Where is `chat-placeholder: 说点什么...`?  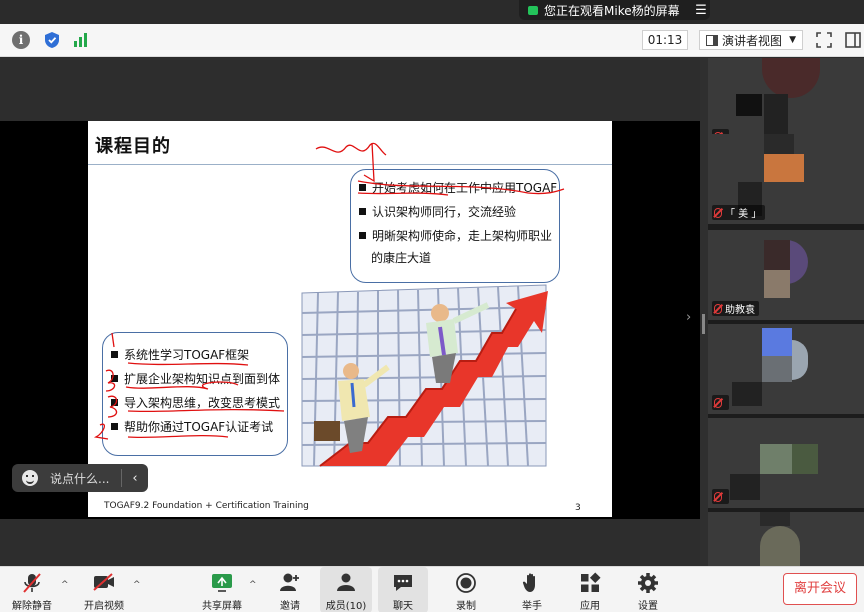 chat-placeholder: 说点什么... is located at coordinates (85, 478).